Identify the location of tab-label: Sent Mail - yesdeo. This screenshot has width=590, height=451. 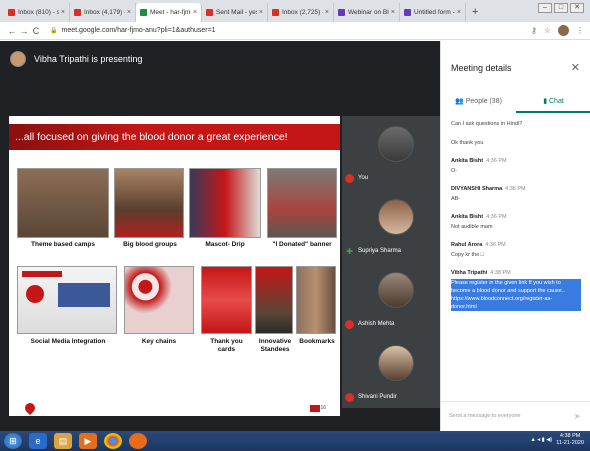
(236, 12).